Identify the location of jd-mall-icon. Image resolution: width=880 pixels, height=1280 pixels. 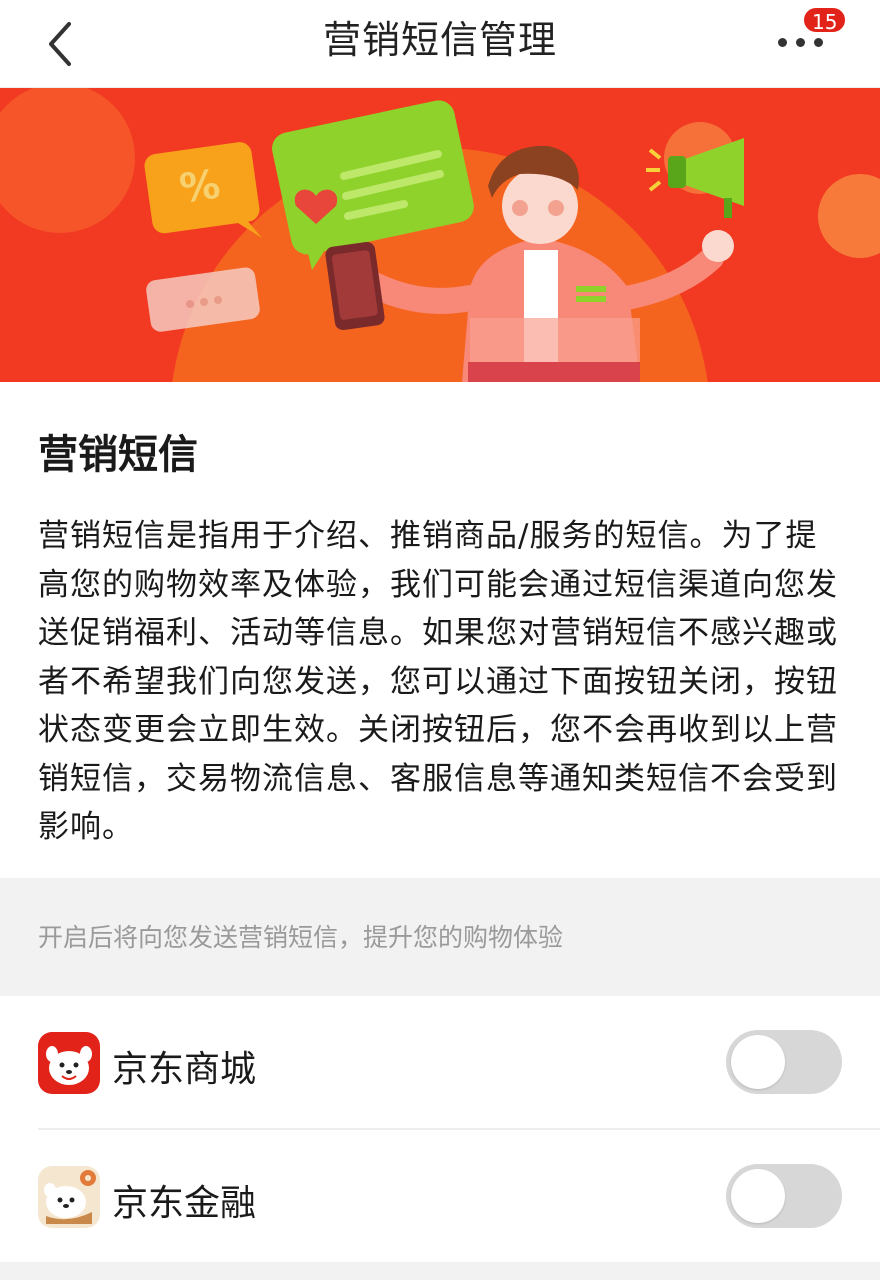
(69, 1063).